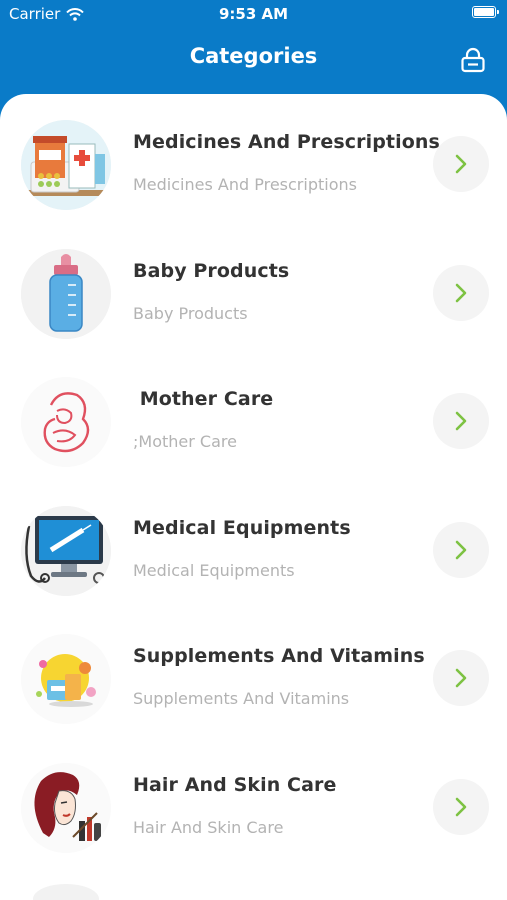  What do you see at coordinates (66, 892) in the screenshot?
I see `partial-category-thumbnail` at bounding box center [66, 892].